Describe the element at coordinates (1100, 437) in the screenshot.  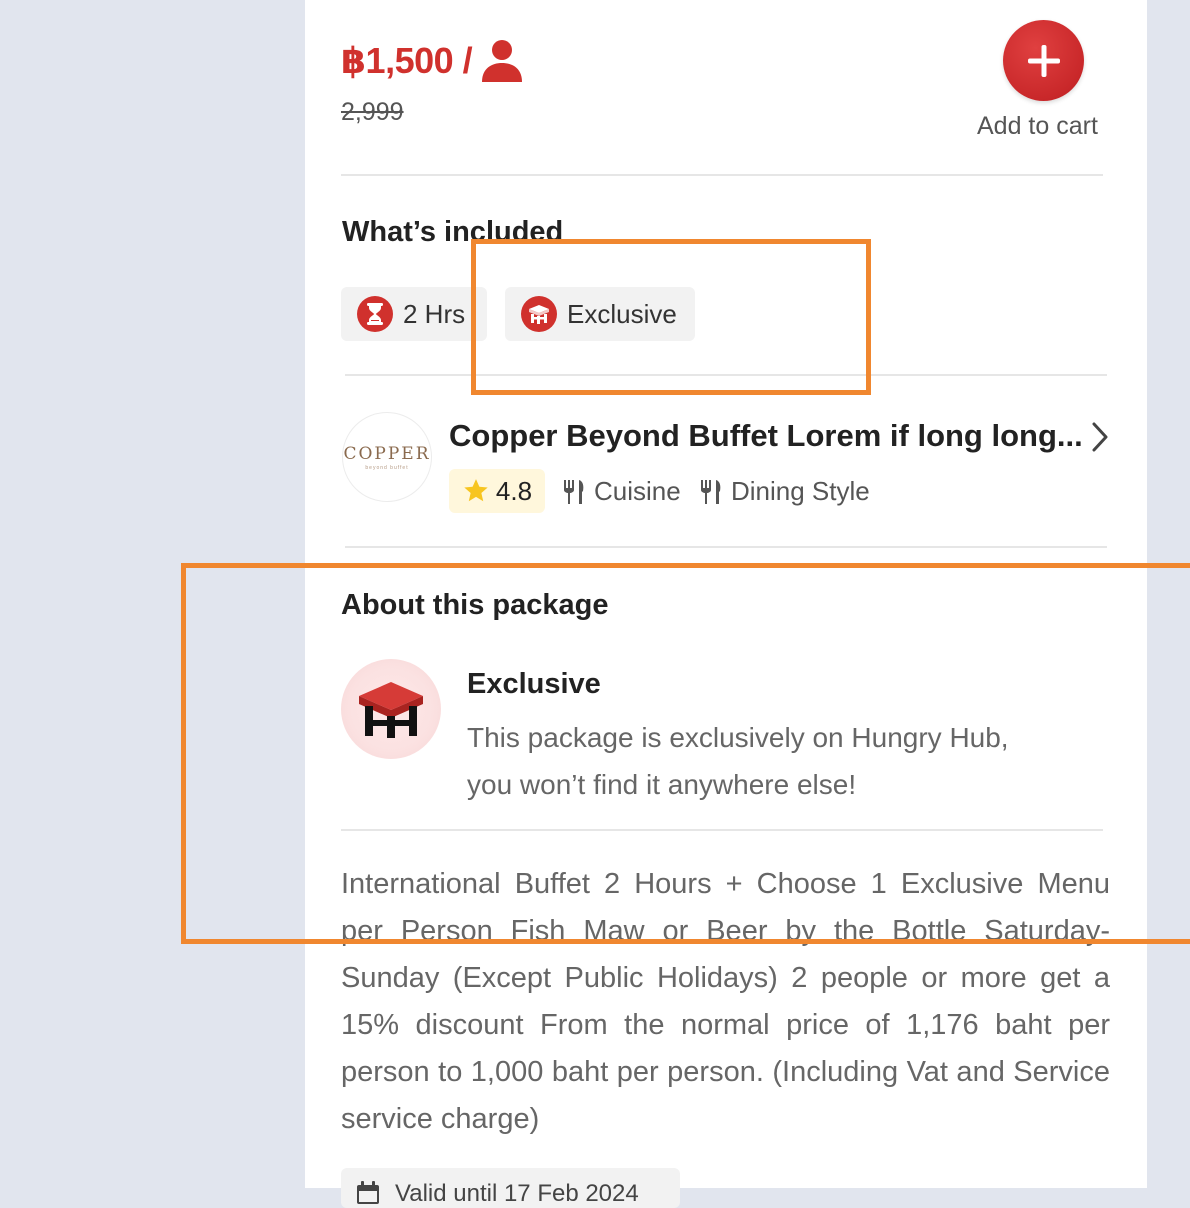
I see `chevron-right-icon` at that location.